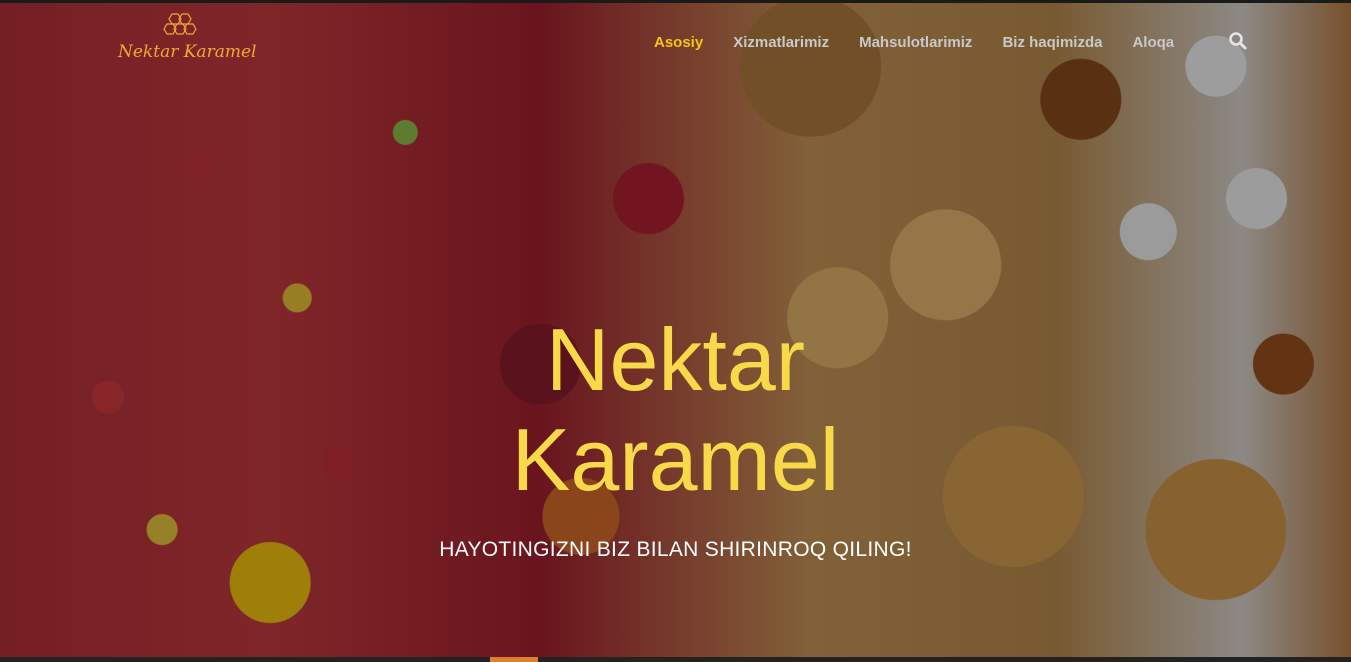 The width and height of the screenshot is (1351, 662). What do you see at coordinates (675, 459) in the screenshot?
I see `hero-title-line-2: Karamel` at bounding box center [675, 459].